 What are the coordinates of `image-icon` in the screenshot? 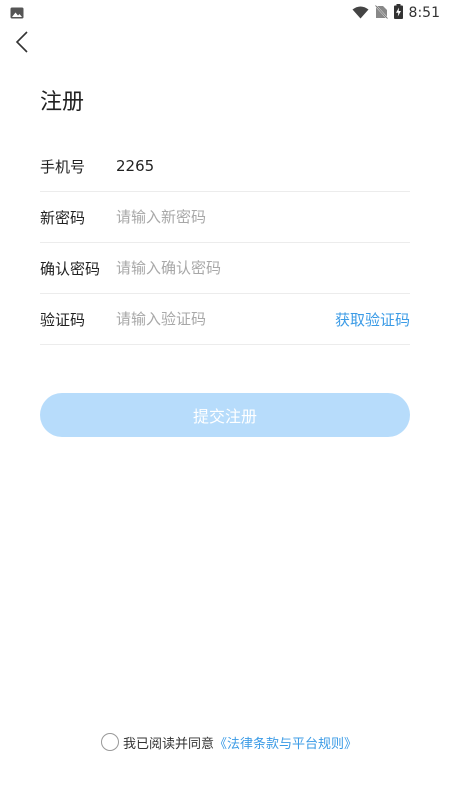 It's located at (17, 13).